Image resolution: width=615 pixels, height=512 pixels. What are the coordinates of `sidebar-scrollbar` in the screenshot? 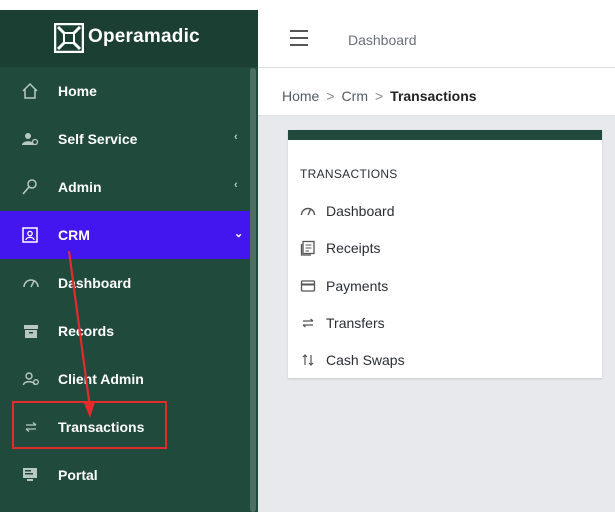 It's located at (253, 290).